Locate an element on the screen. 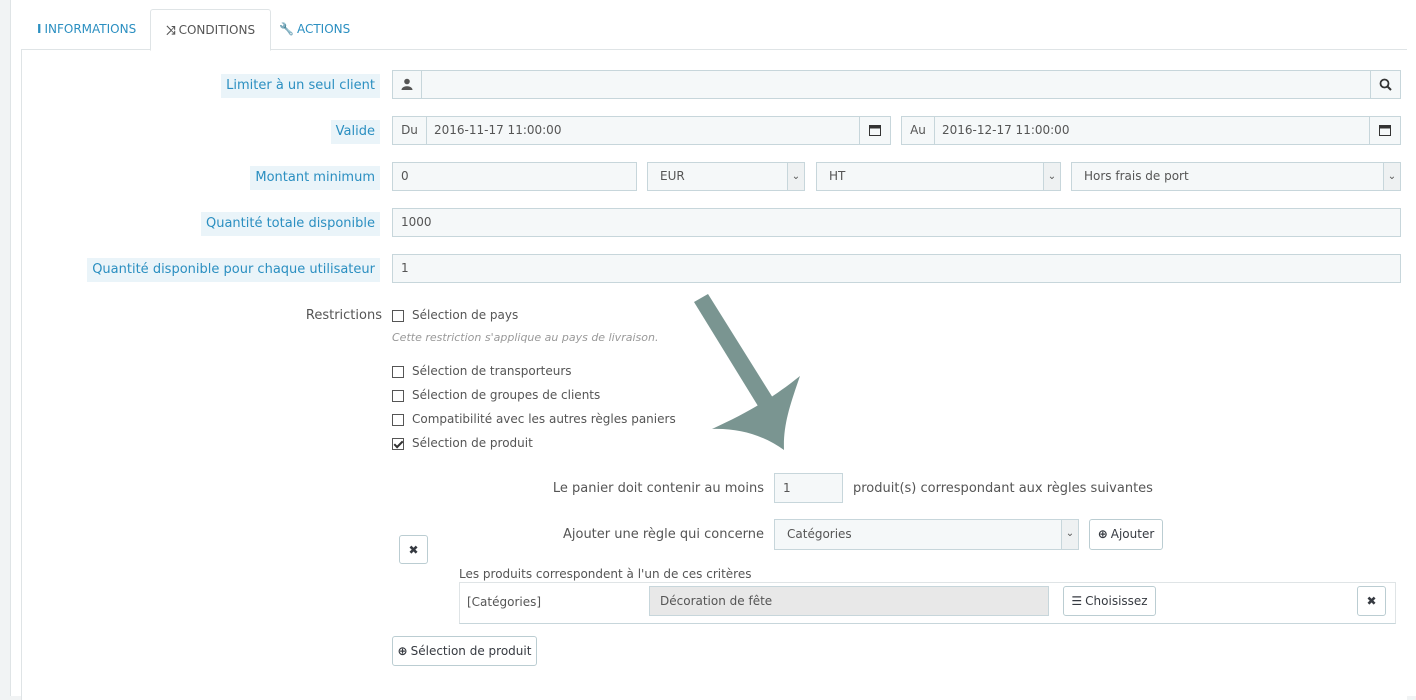 This screenshot has width=1416, height=700. remove-criteria-button: ✖ is located at coordinates (1371, 601).